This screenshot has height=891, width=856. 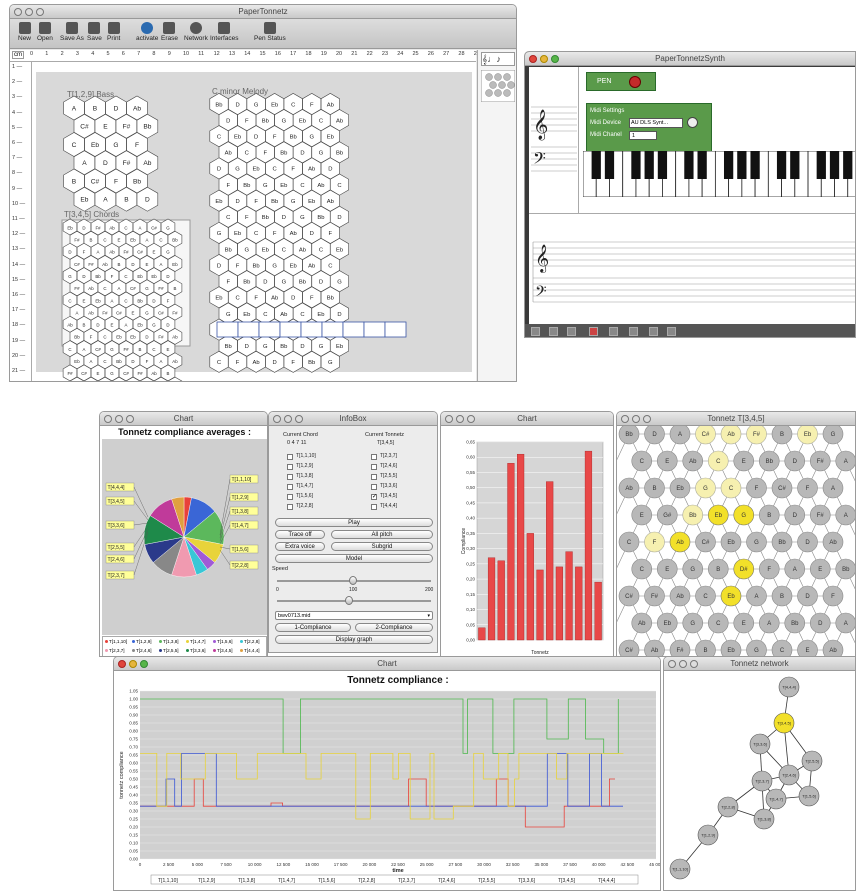 I want to click on checkbox-r5, so click(x=374, y=507).